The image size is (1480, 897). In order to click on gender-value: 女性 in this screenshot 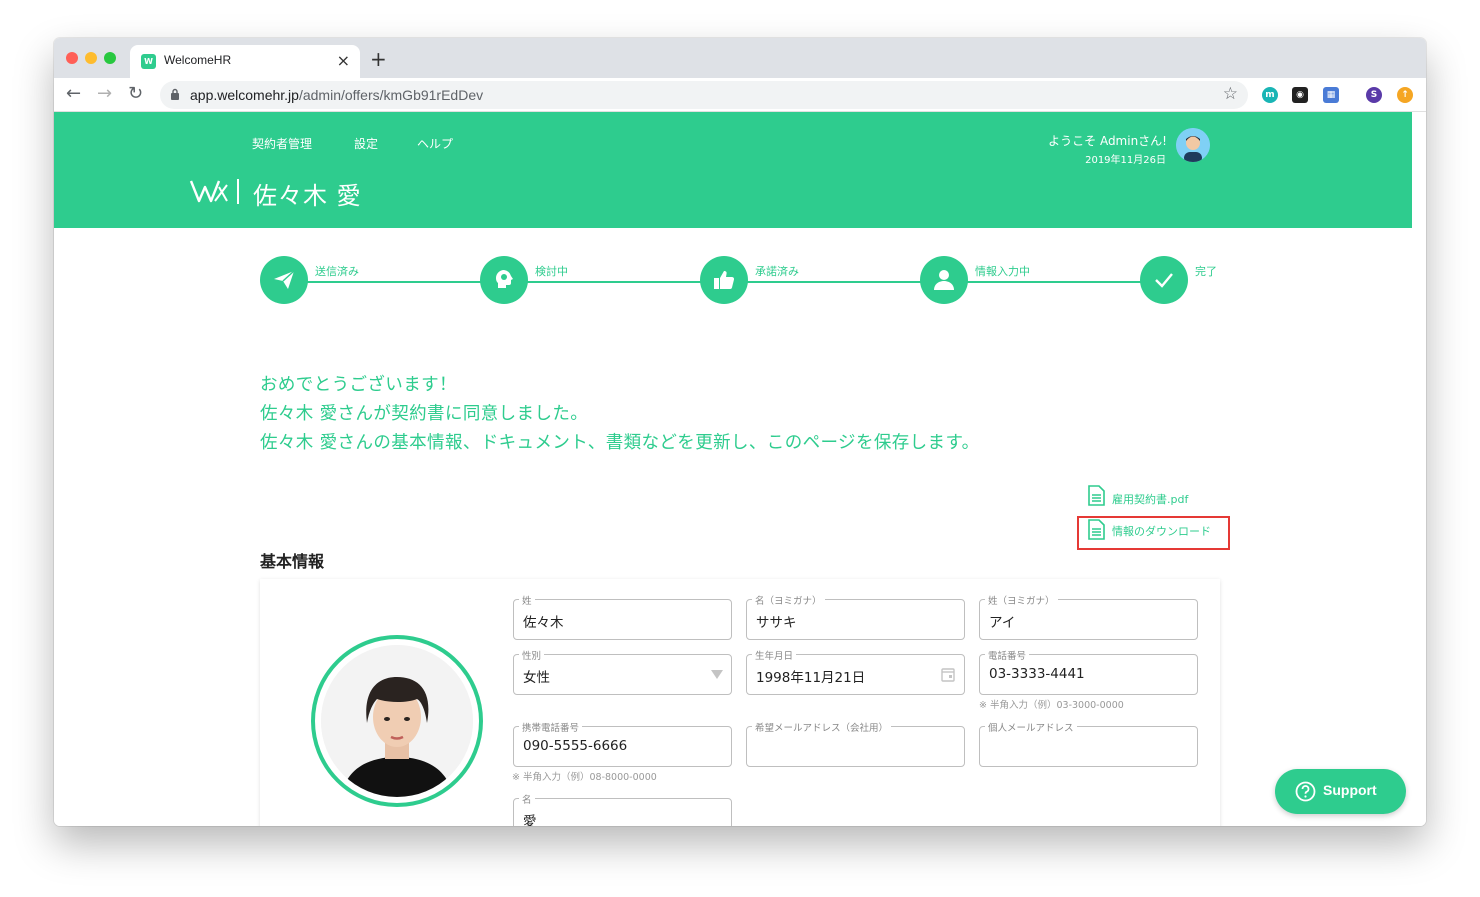, I will do `click(536, 678)`.